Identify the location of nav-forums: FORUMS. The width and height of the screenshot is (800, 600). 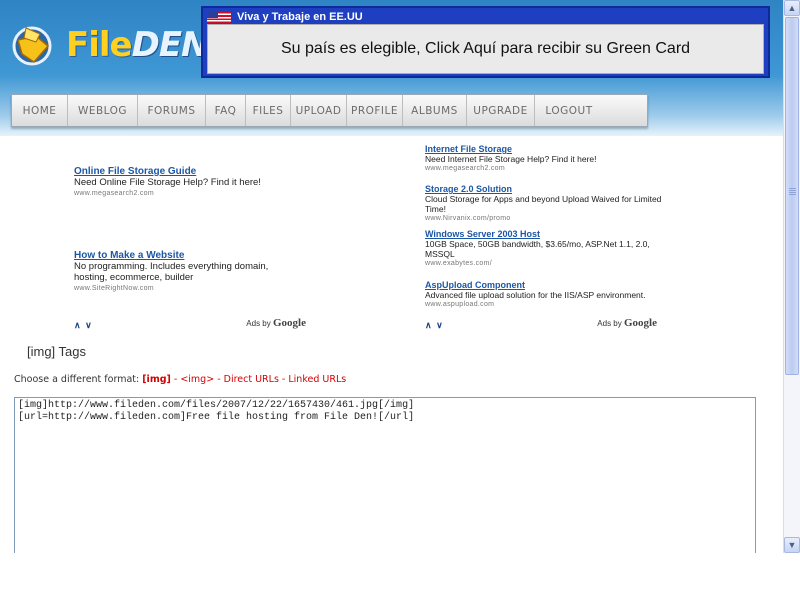
(172, 110).